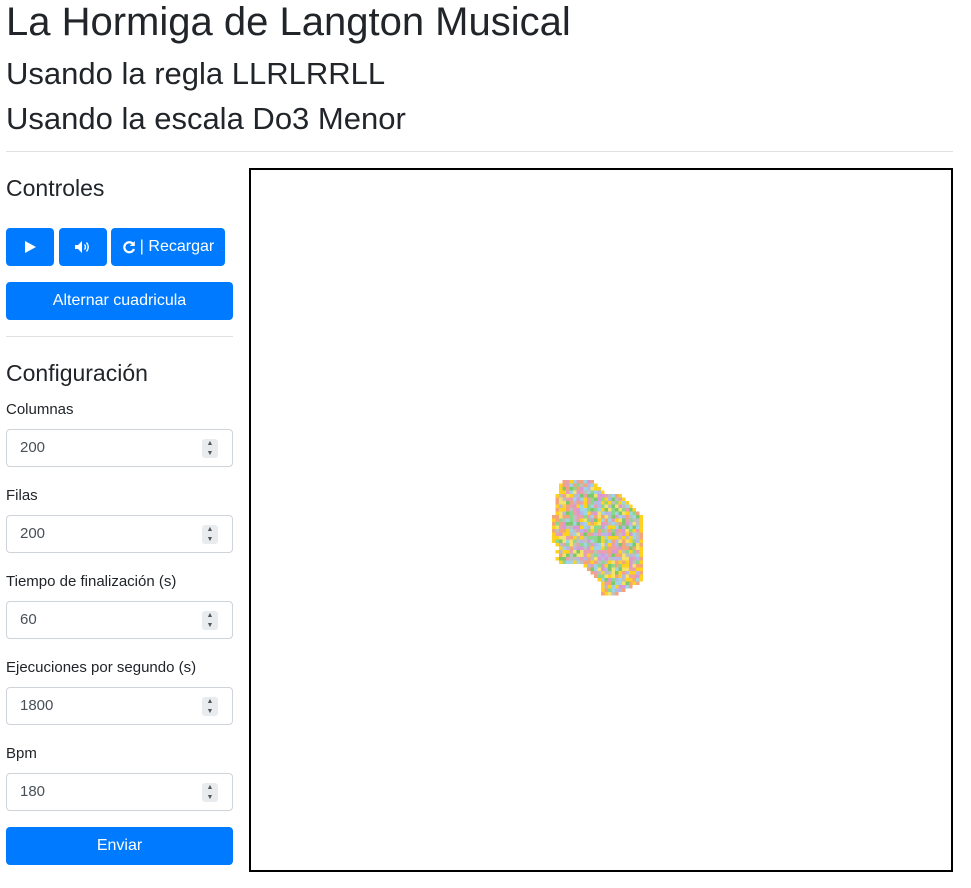  I want to click on exec-input: 1800 ▲ ▼, so click(119, 706).